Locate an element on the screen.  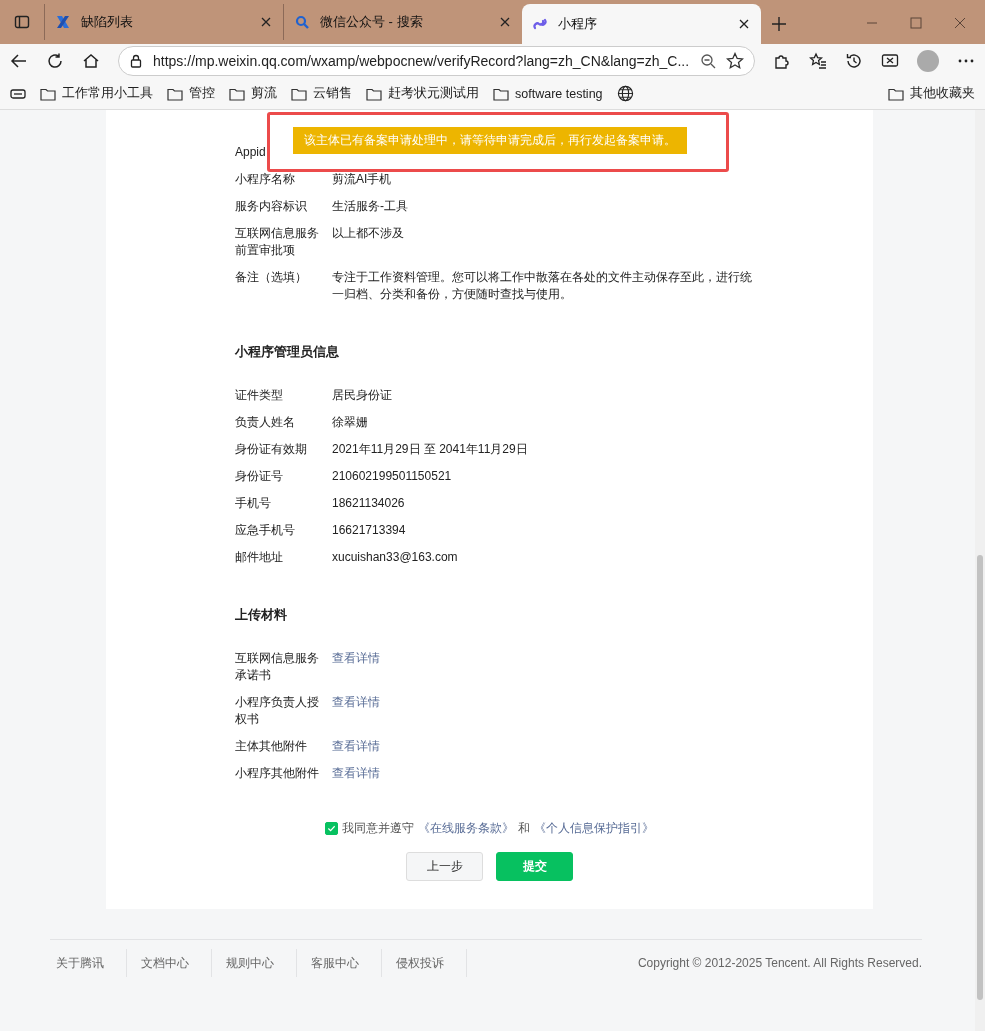
lock-icon is located at coordinates (136, 61).